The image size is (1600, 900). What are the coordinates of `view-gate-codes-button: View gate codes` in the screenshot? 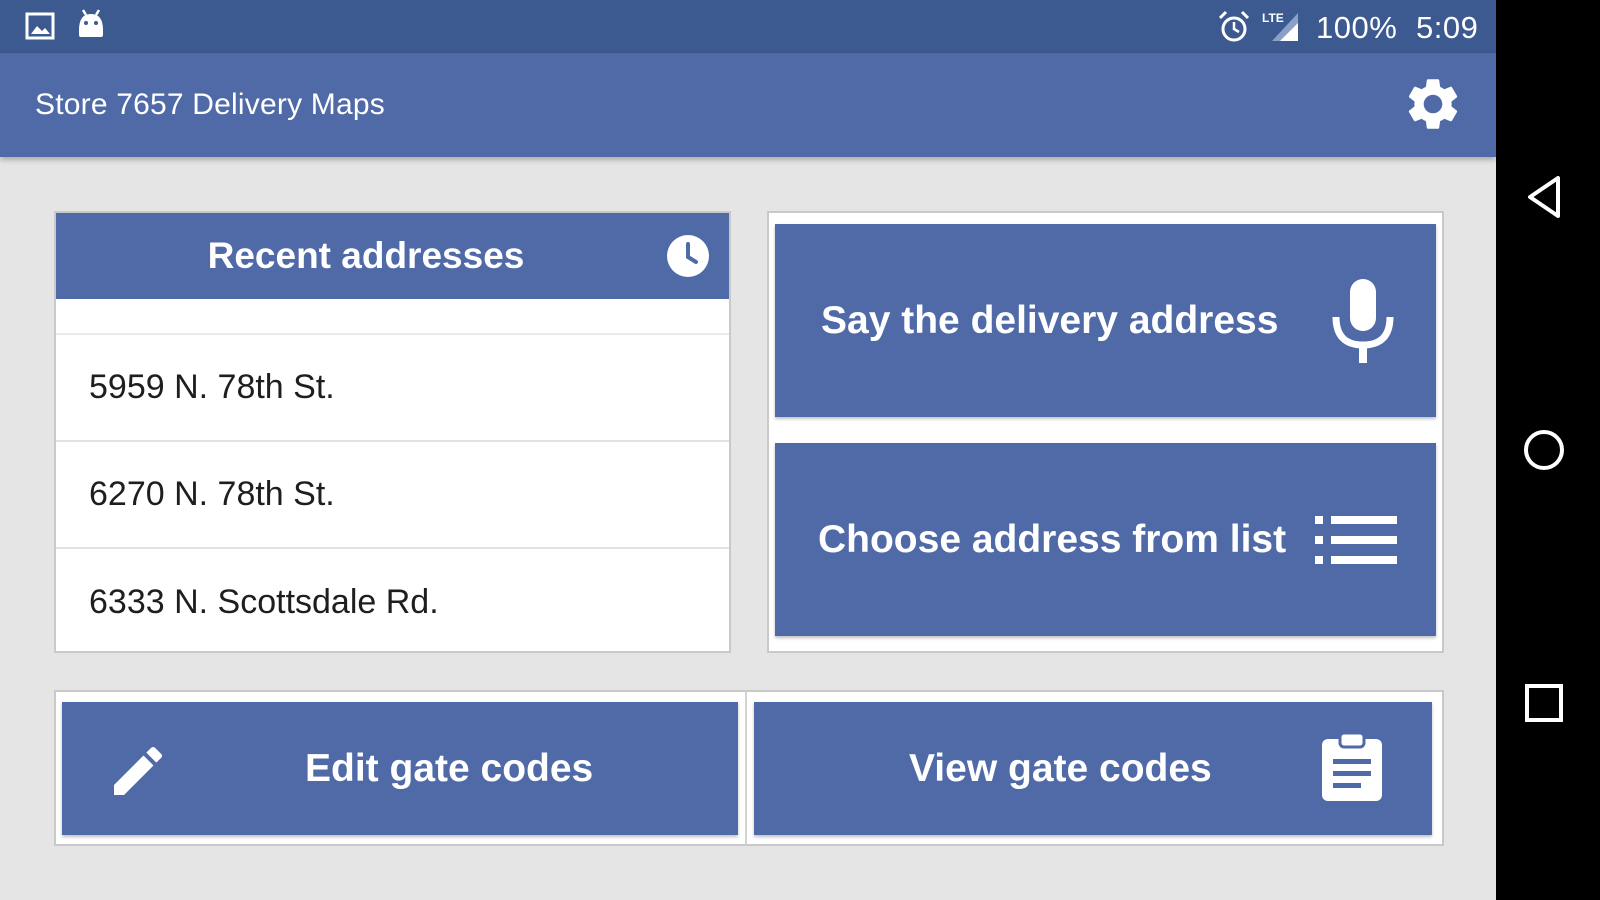 It's located at (1093, 768).